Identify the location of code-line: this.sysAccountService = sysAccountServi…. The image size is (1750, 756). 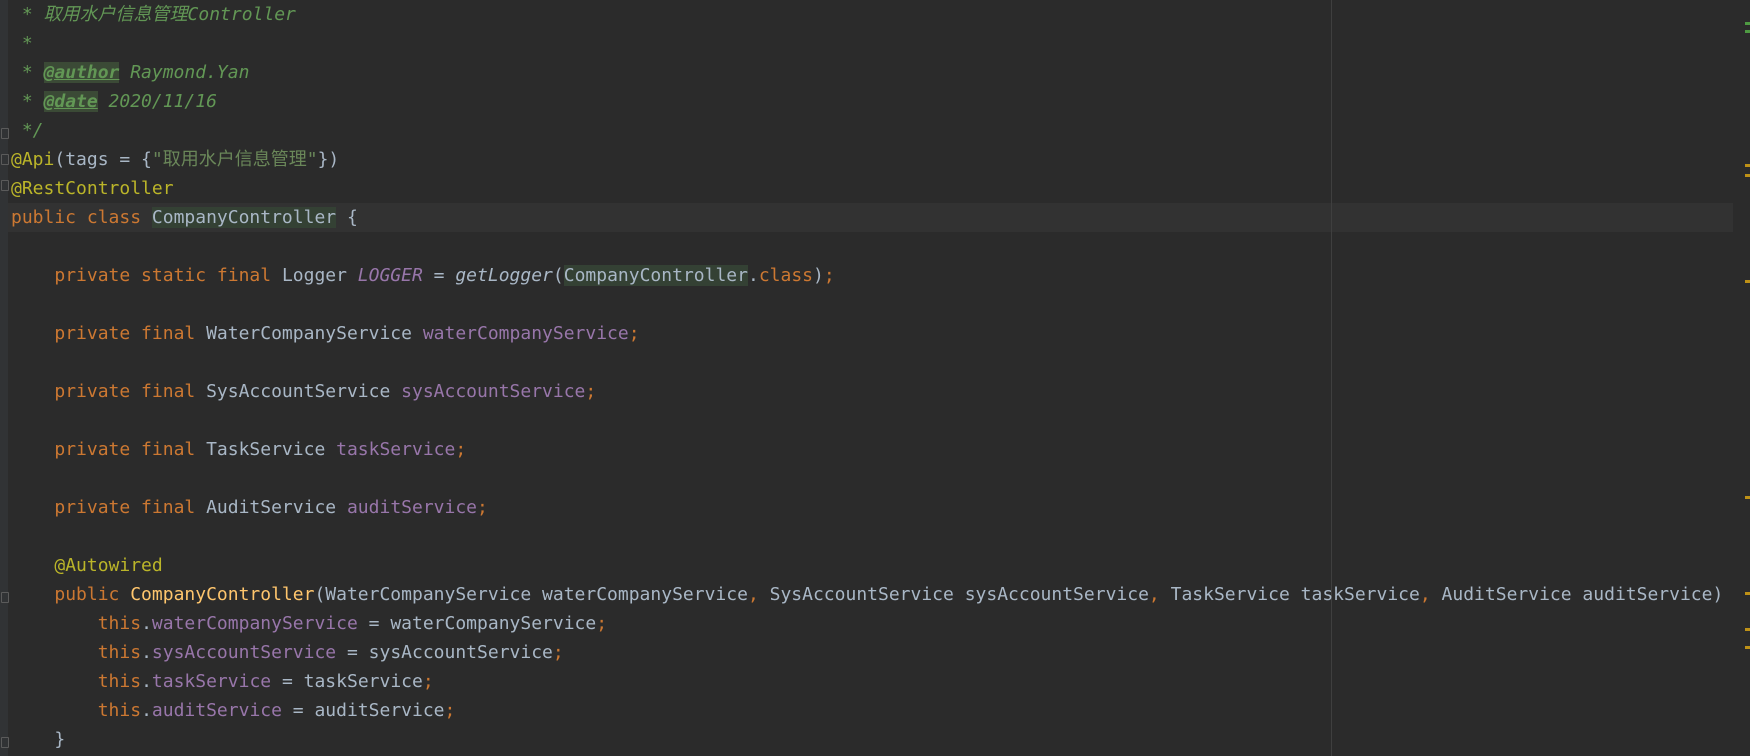
(287, 652).